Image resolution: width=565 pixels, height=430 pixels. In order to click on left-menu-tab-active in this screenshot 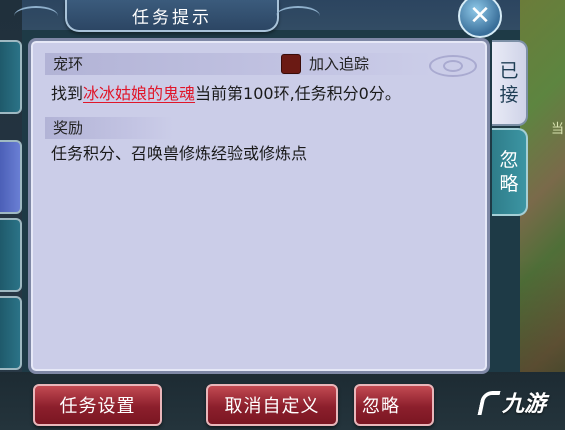, I will do `click(11, 177)`.